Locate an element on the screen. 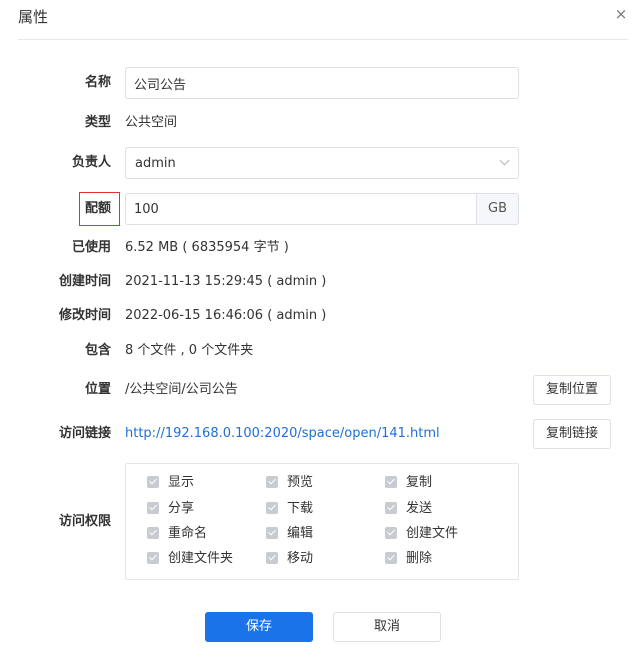 Image resolution: width=644 pixels, height=663 pixels. header-divider is located at coordinates (323, 39).